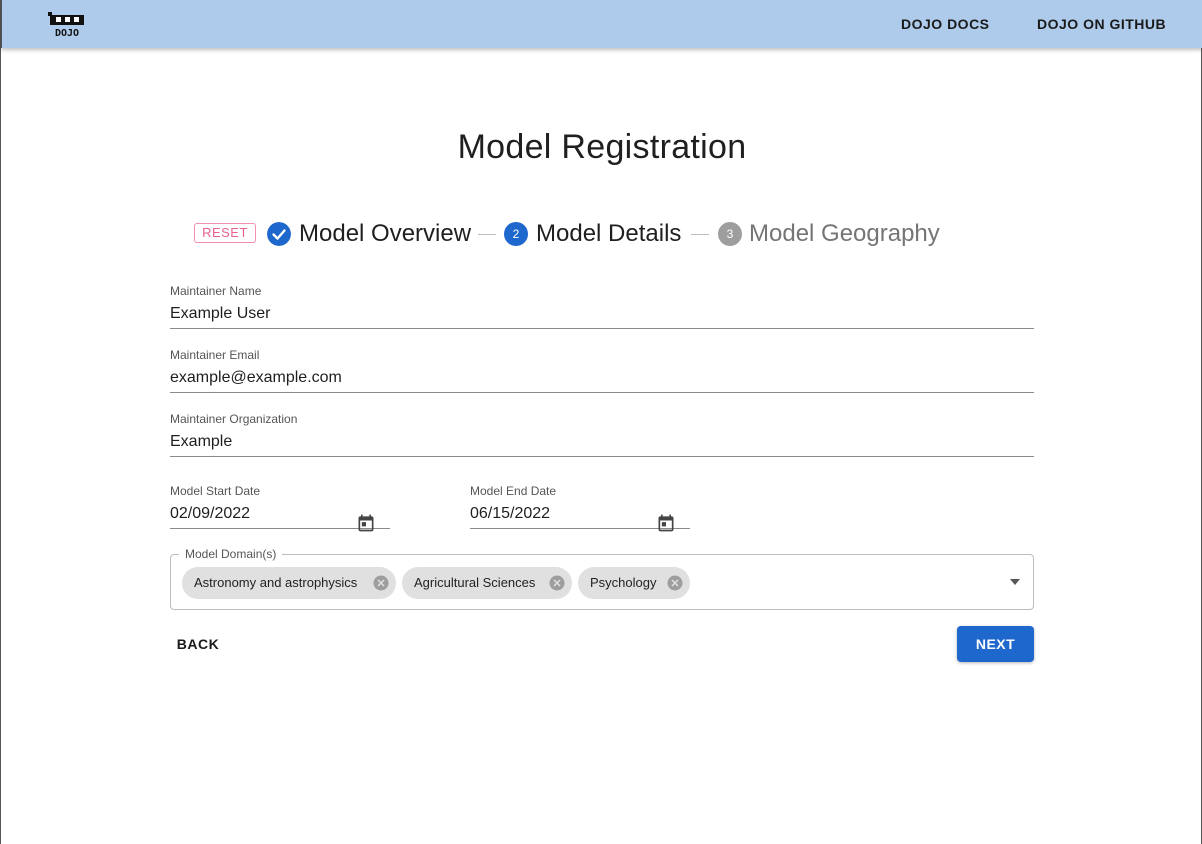 The width and height of the screenshot is (1202, 844). Describe the element at coordinates (280, 507) in the screenshot. I see `model-start-date-field: Model Start Date 02/09/2022` at that location.